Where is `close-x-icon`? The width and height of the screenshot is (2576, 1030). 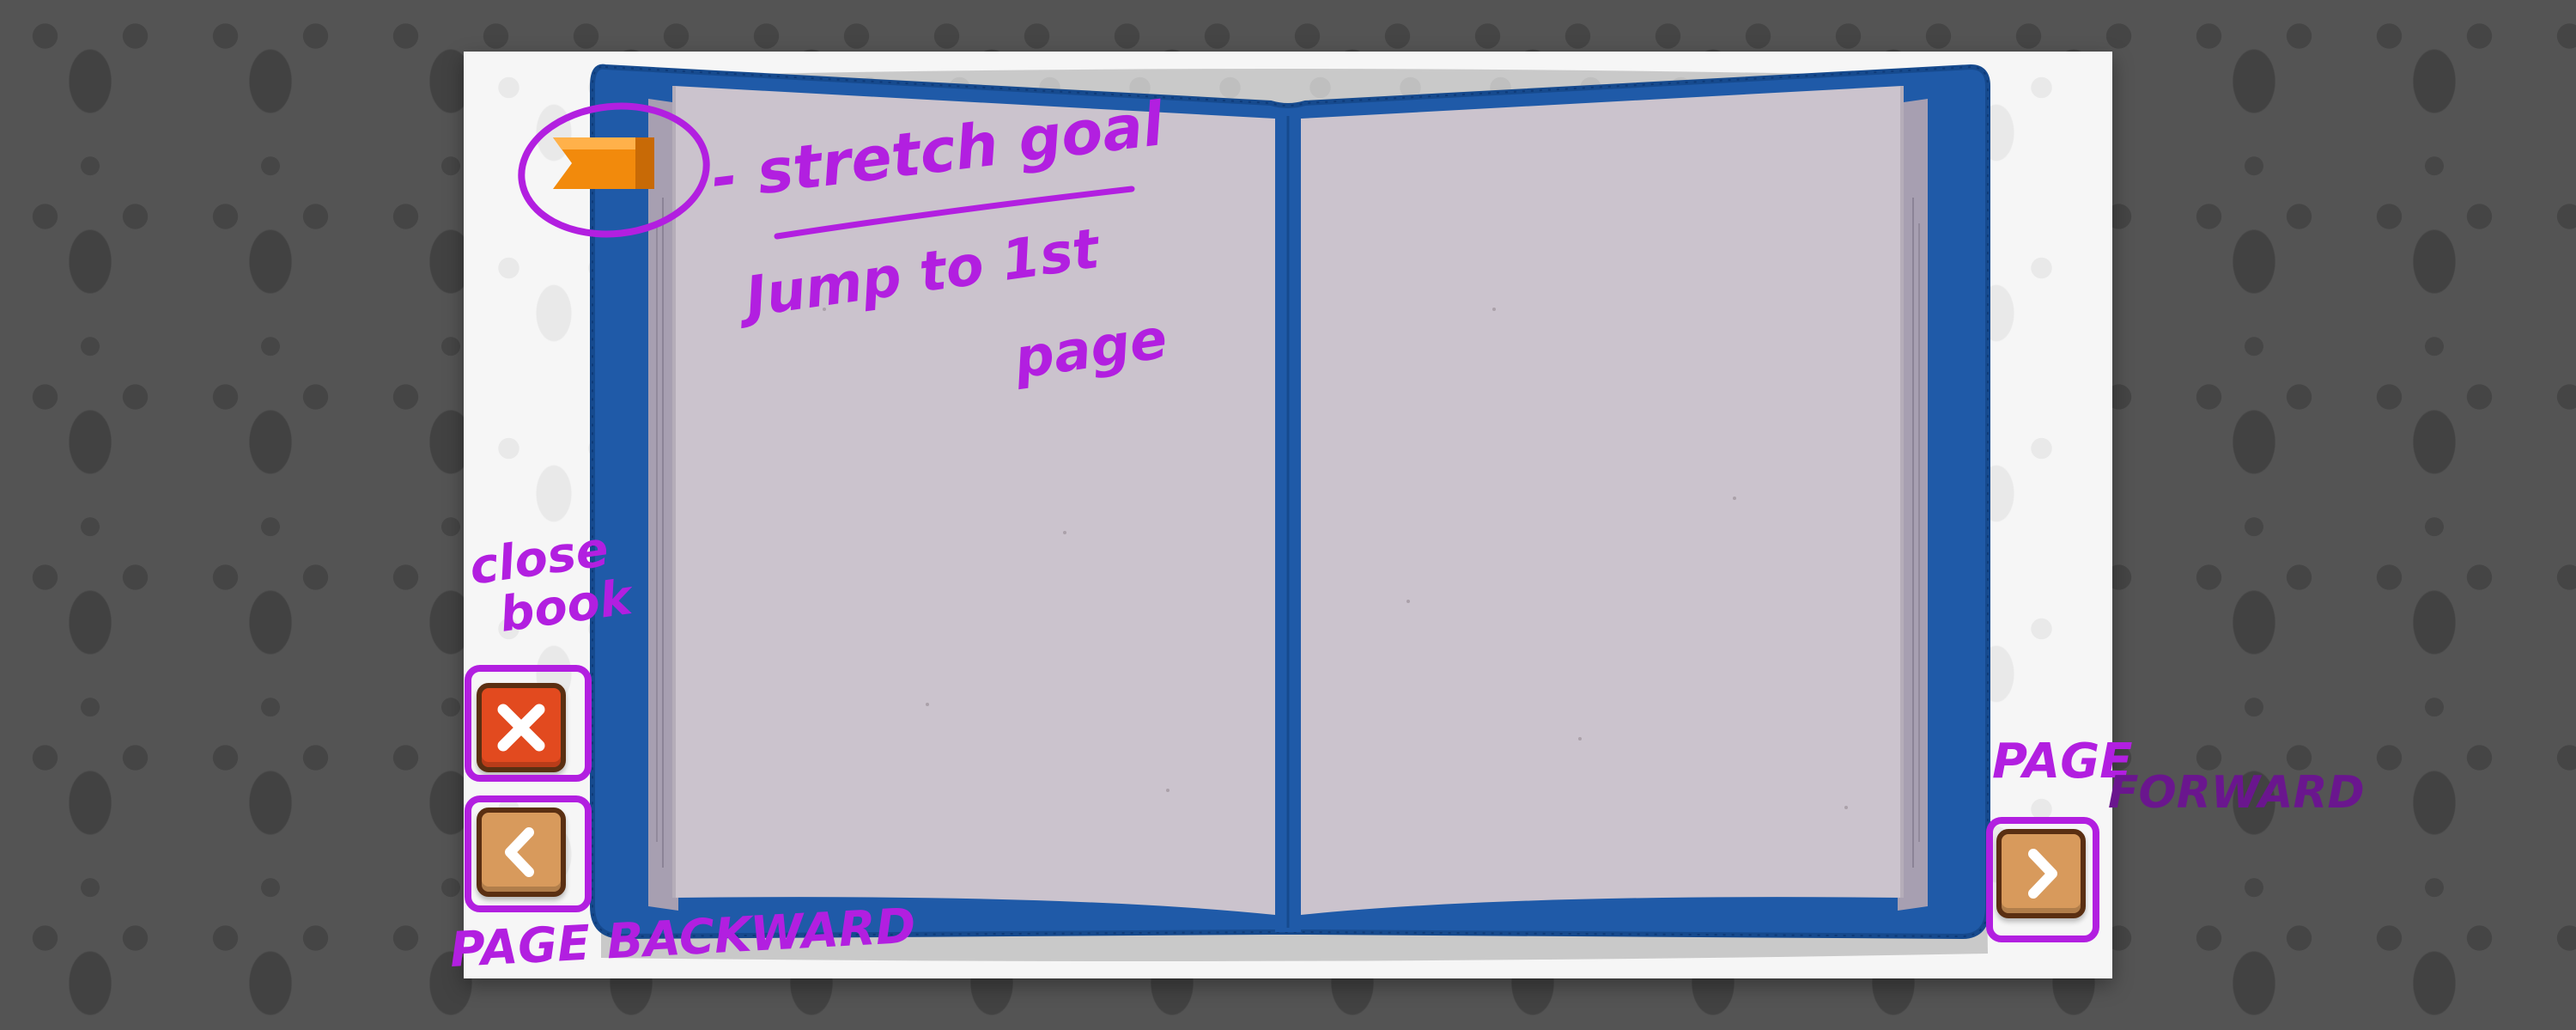 close-x-icon is located at coordinates (521, 728).